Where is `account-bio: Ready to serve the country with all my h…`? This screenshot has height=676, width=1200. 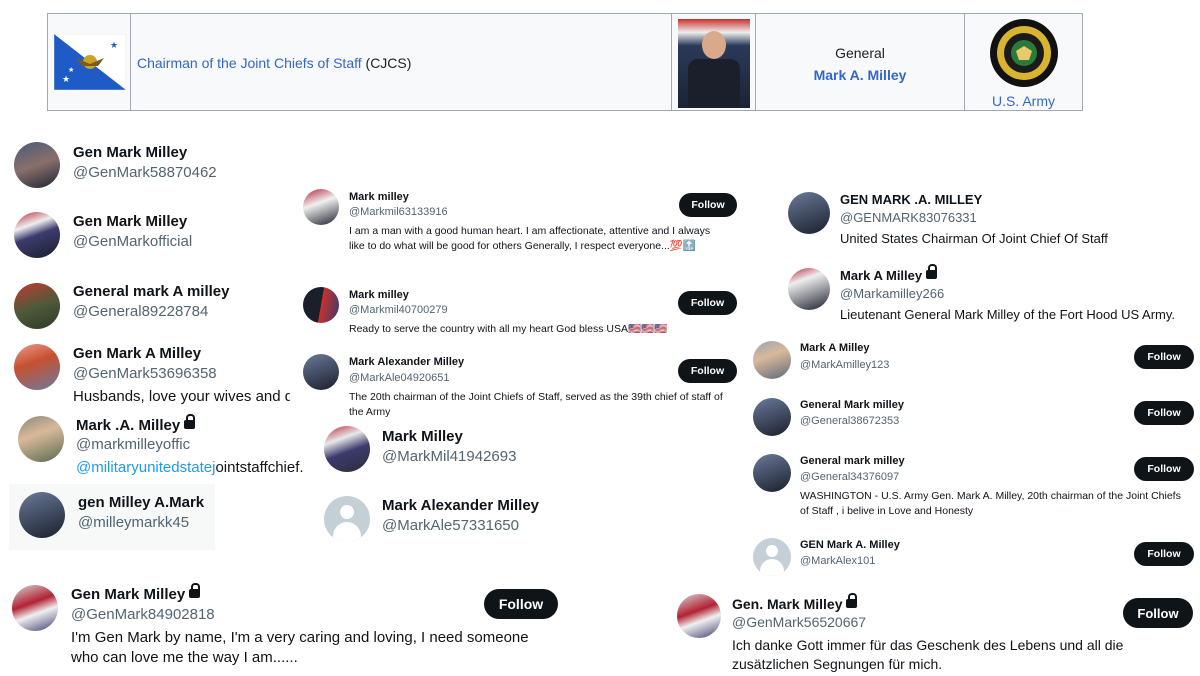 account-bio: Ready to serve the country with all my h… is located at coordinates (508, 329).